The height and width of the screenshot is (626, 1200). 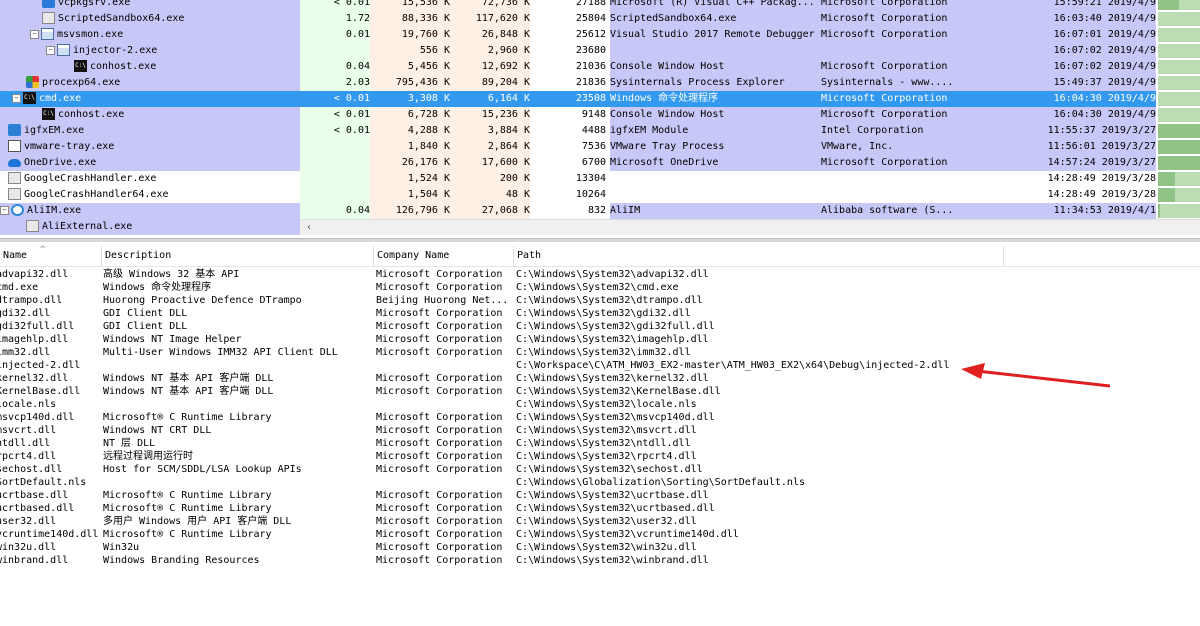 I want to click on process-name-cell: OneDrive.exe, so click(x=150, y=163).